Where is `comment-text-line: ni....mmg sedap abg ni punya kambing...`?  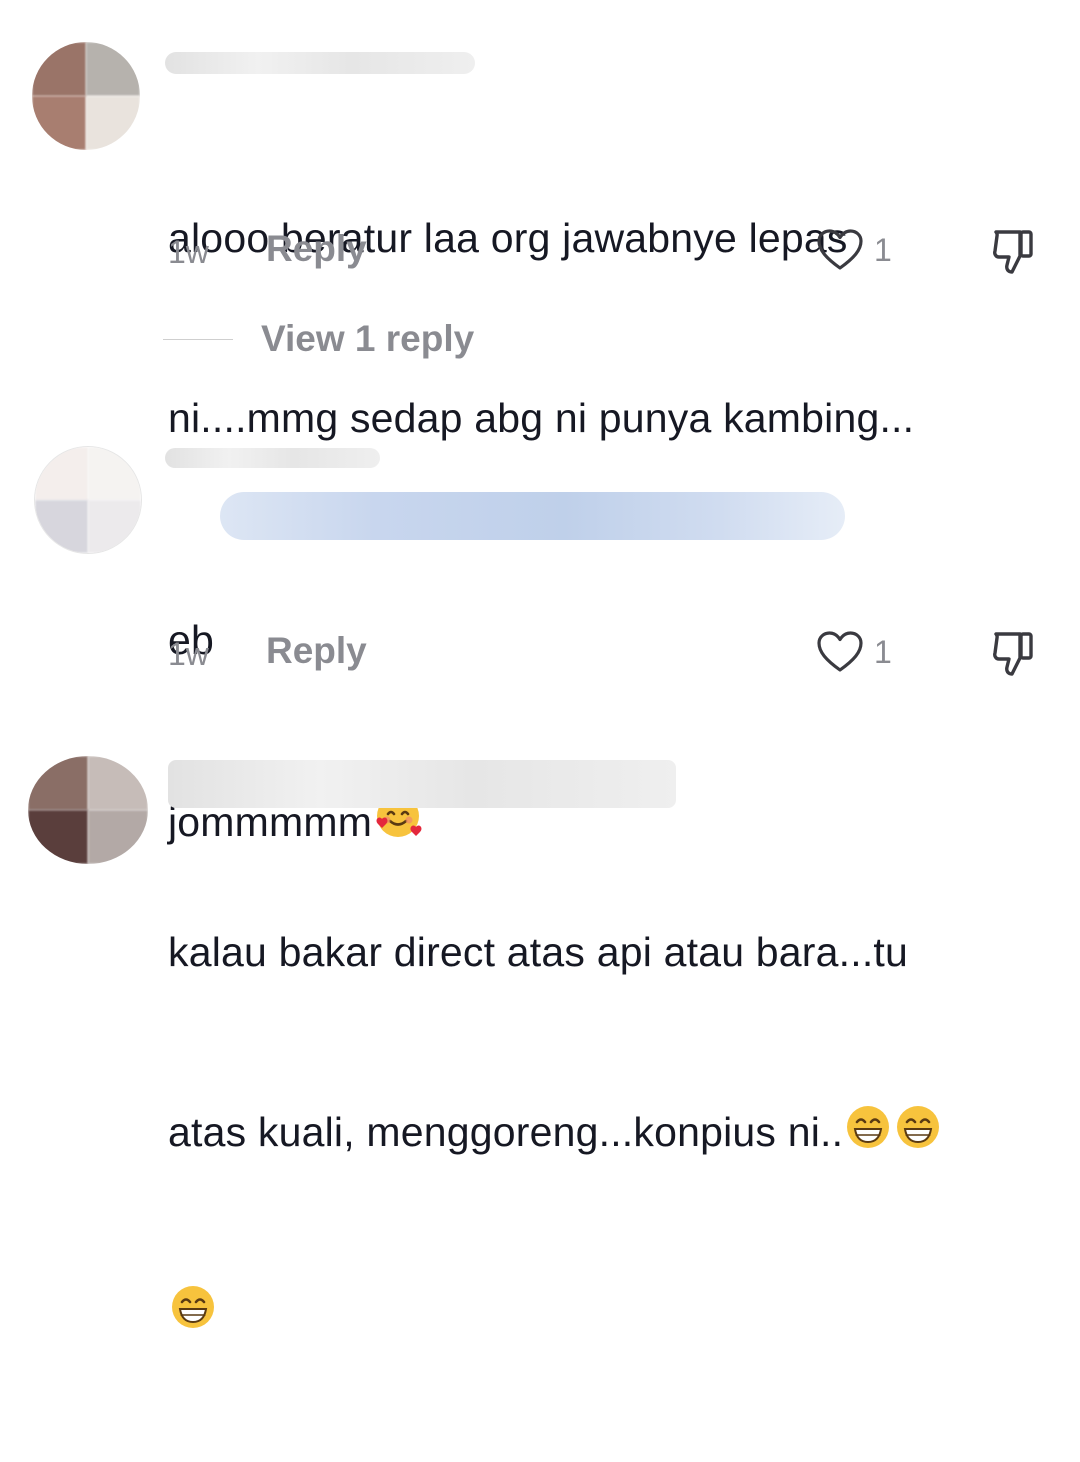
comment-text-line: ni....mmg sedap abg ni punya kambing... is located at coordinates (541, 418).